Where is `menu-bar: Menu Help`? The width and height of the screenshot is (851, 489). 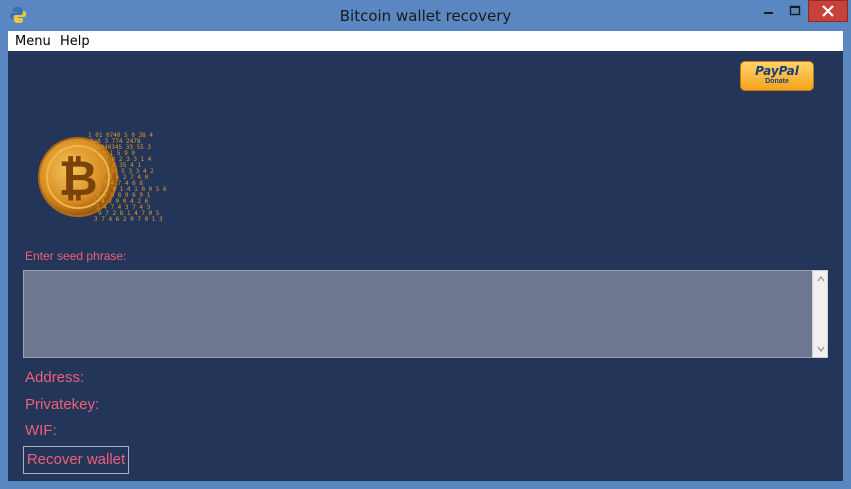 menu-bar: Menu Help is located at coordinates (425, 41).